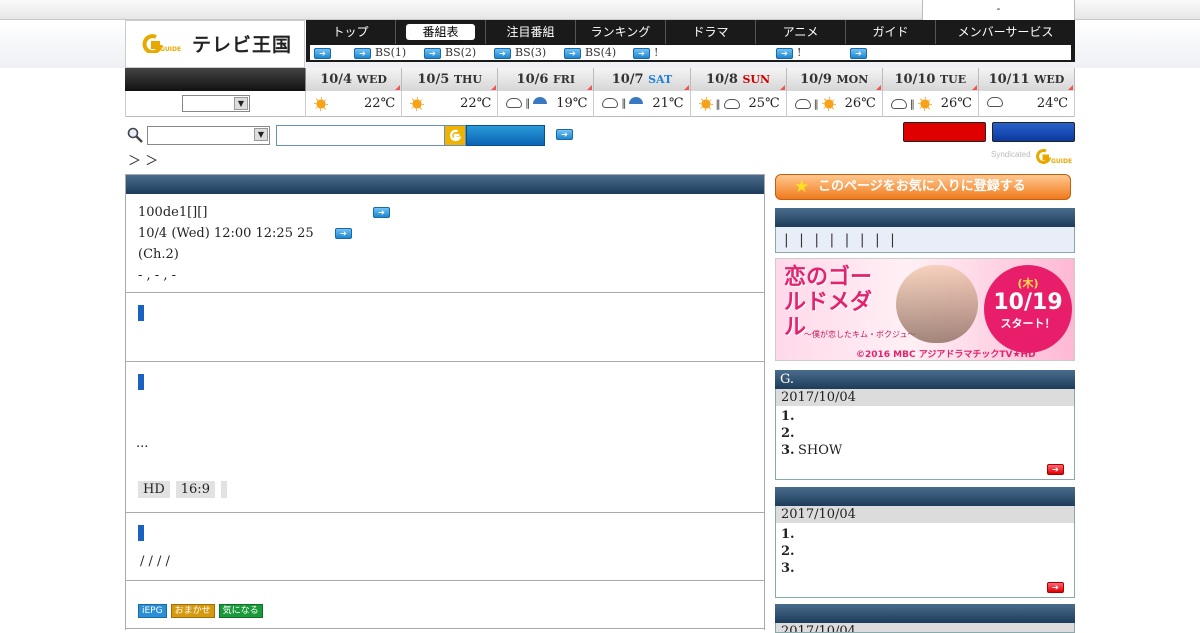 This screenshot has height=633, width=1200. I want to click on weather-cell-7: 24℃, so click(1027, 104).